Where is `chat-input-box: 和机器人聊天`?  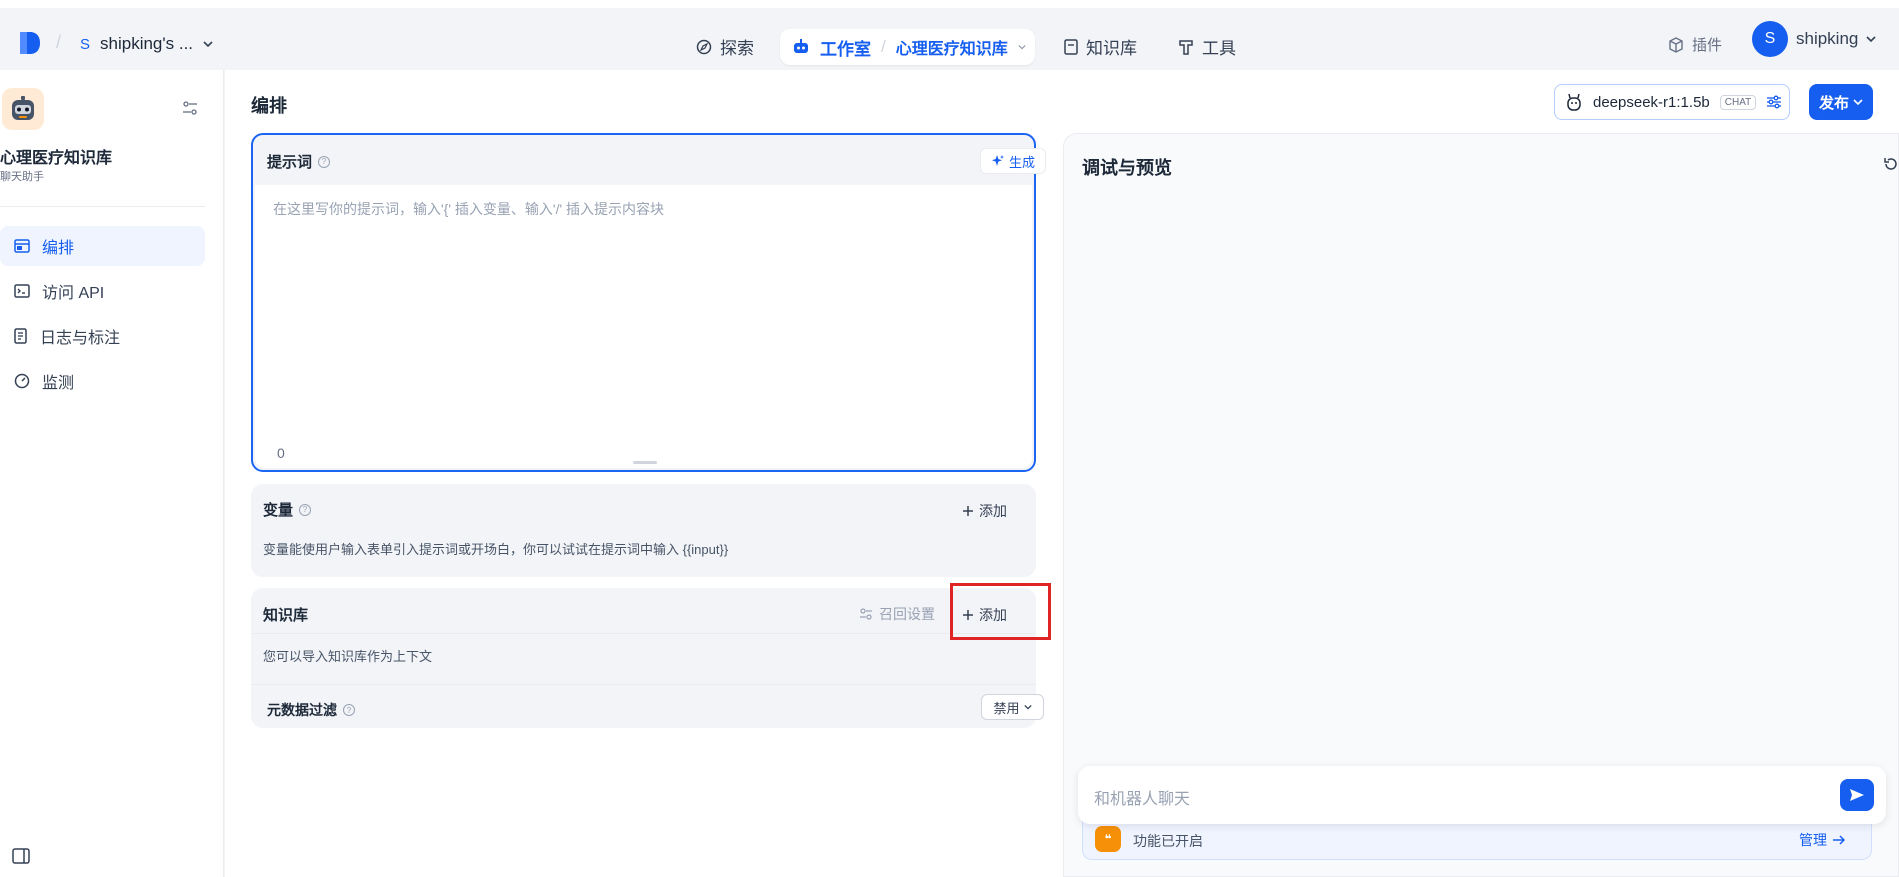
chat-input-box: 和机器人聊天 is located at coordinates (1482, 795).